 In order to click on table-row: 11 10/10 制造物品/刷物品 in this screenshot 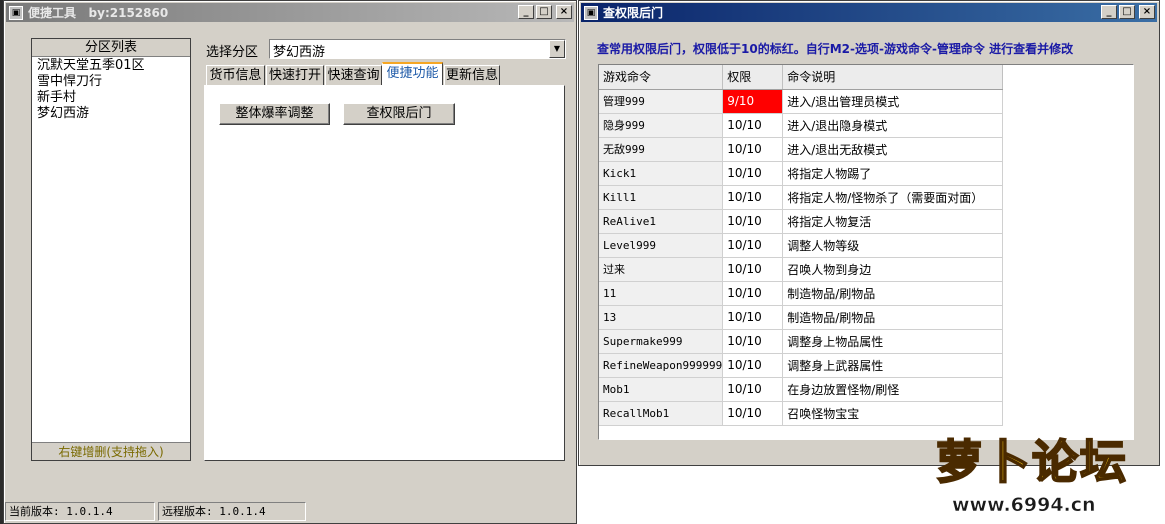, I will do `click(801, 293)`.